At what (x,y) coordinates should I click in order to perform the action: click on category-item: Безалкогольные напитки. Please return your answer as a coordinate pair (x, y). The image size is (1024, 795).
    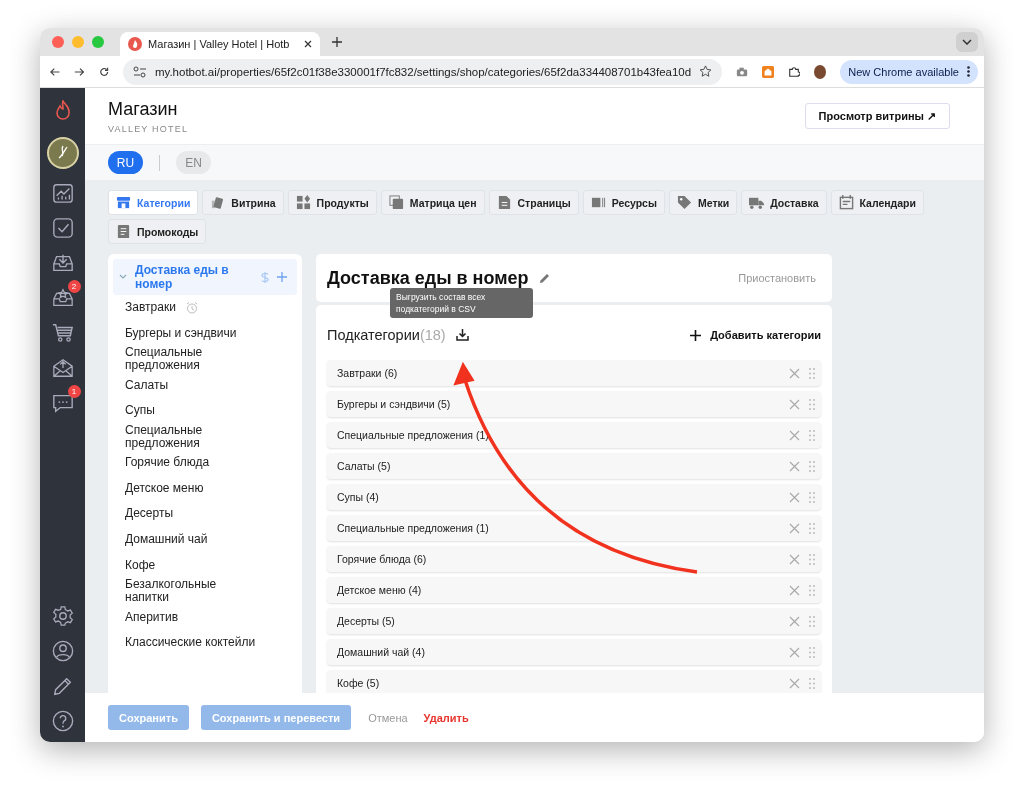
    Looking at the image, I should click on (192, 591).